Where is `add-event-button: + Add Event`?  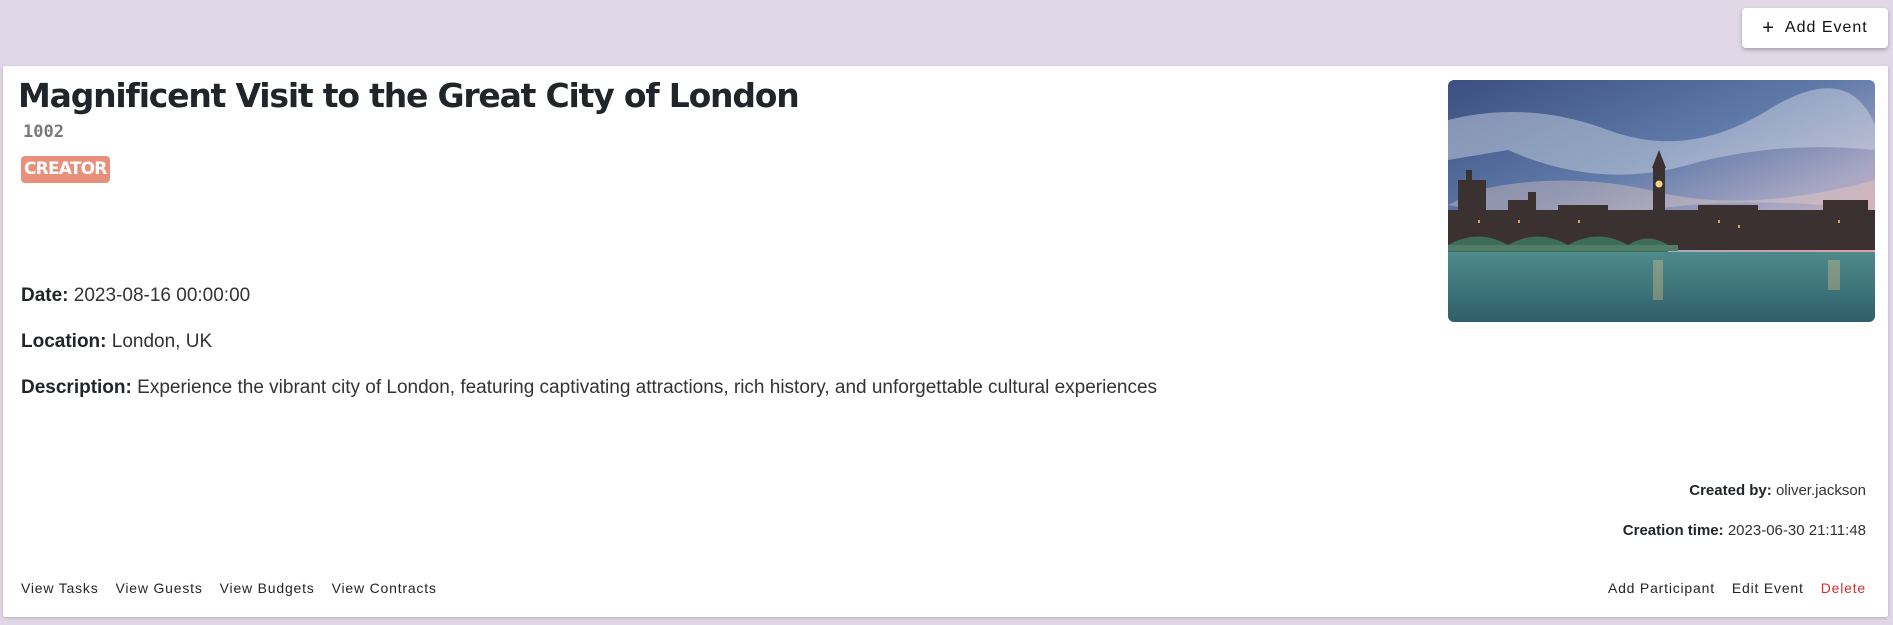
add-event-button: + Add Event is located at coordinates (1815, 28).